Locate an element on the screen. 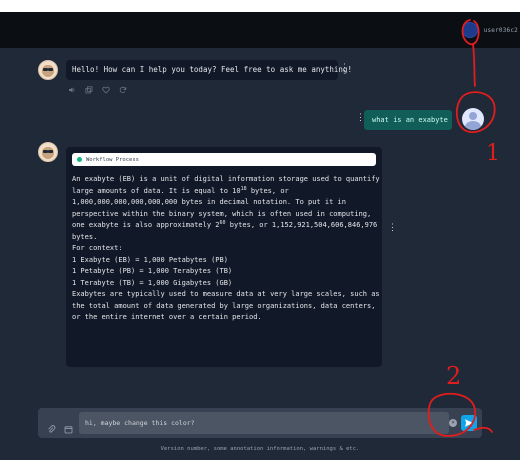 The width and height of the screenshot is (520, 460). username: user036c2 is located at coordinates (500, 30).